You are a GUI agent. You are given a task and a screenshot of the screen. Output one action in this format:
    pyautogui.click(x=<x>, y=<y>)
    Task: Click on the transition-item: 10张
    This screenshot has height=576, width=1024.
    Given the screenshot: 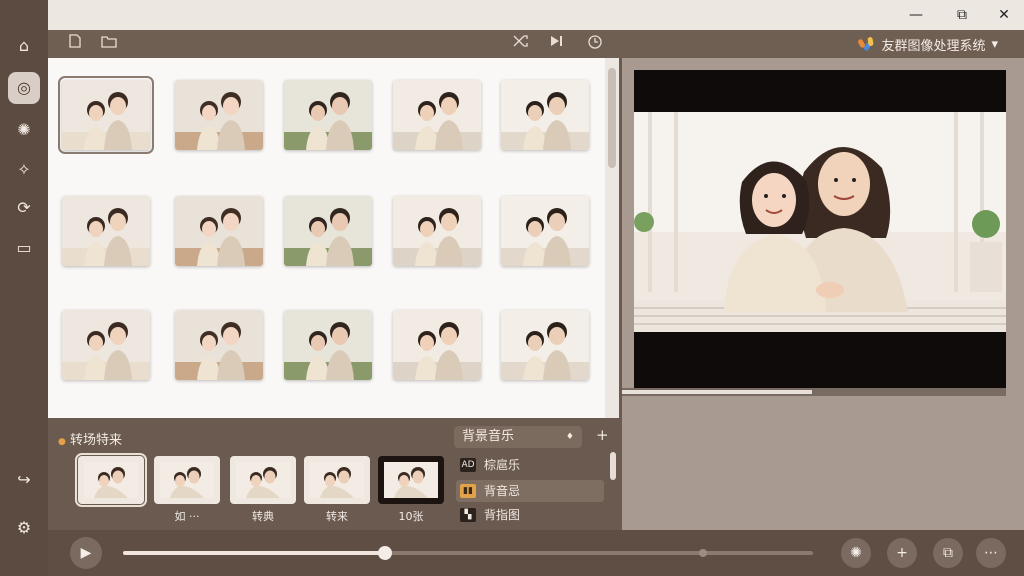 What is the action you would take?
    pyautogui.click(x=411, y=490)
    